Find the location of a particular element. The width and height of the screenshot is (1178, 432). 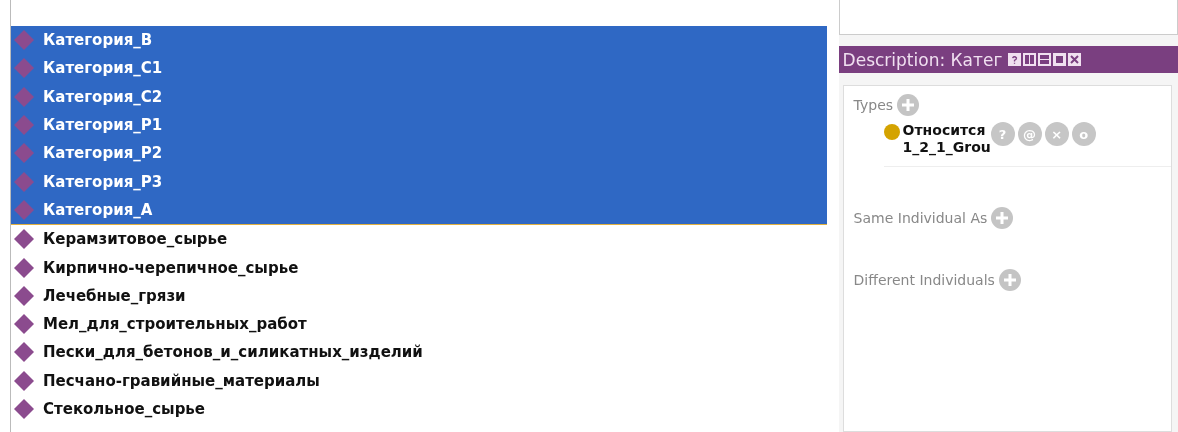

individual-item: Категория_A is located at coordinates (419, 210).